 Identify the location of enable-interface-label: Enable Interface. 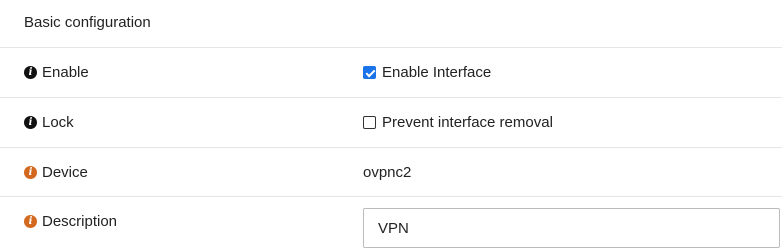
(436, 72).